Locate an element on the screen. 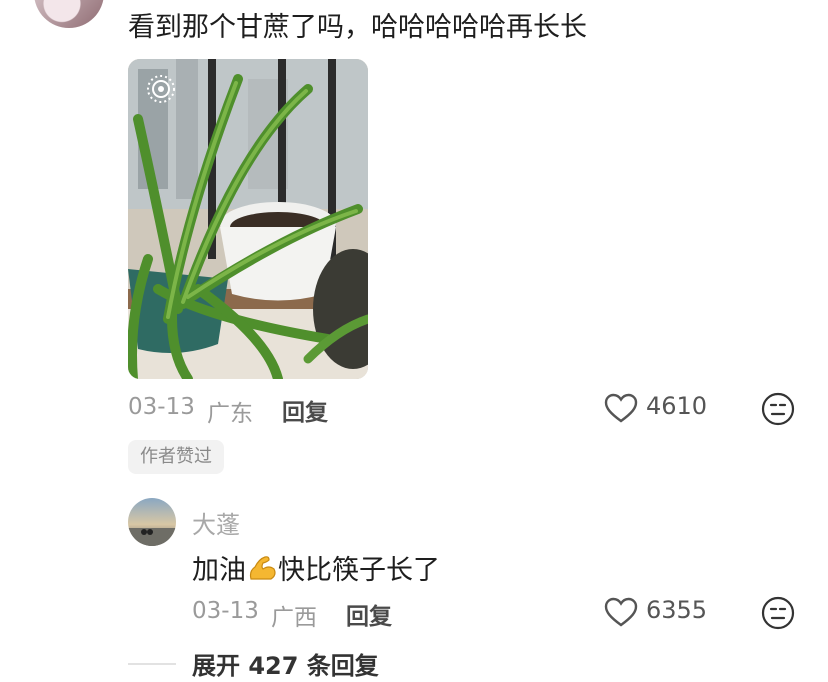 The image size is (828, 682). sub-comment-date: 03-13 is located at coordinates (225, 611).